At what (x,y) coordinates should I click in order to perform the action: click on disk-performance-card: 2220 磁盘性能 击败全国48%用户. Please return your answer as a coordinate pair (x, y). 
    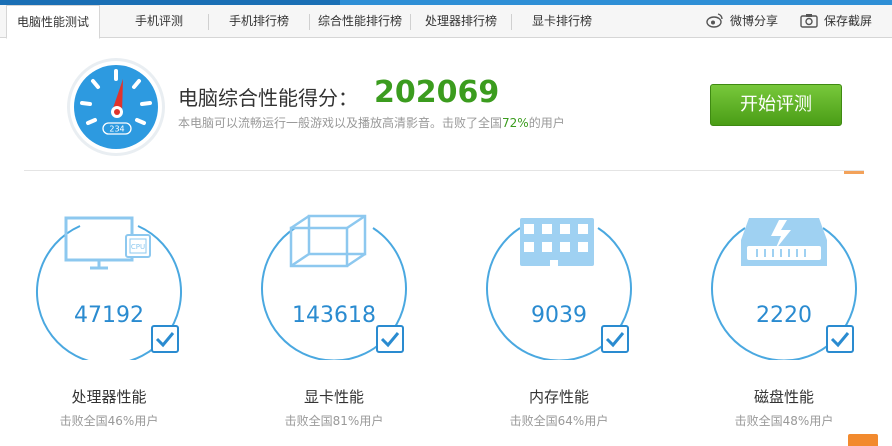
    Looking at the image, I should click on (784, 328).